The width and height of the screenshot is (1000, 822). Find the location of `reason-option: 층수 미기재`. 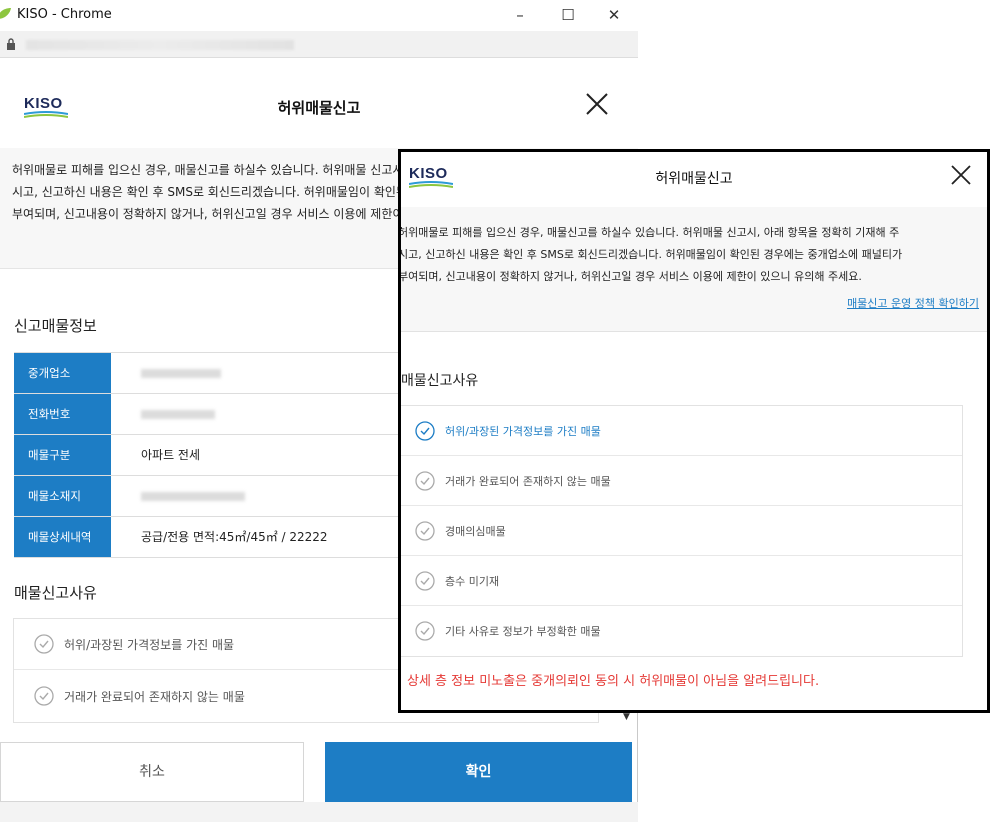

reason-option: 층수 미기재 is located at coordinates (681, 581).